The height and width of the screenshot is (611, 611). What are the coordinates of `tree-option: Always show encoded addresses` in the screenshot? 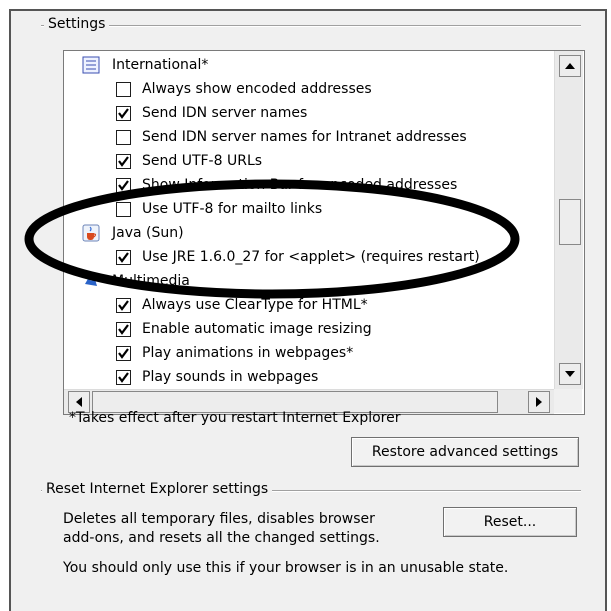 It's located at (309, 89).